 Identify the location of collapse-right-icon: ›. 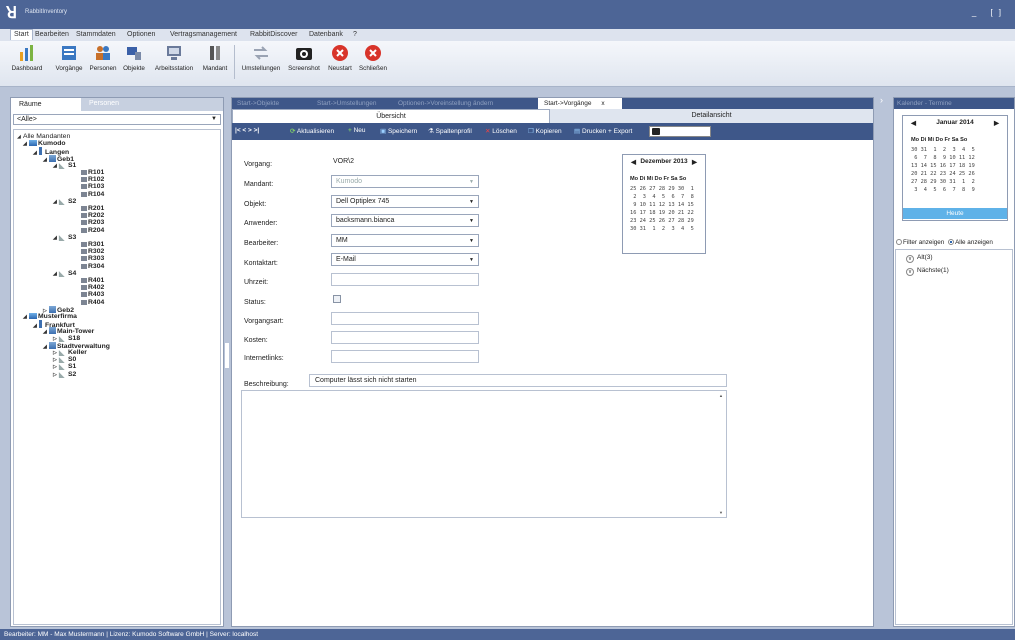
(881, 100).